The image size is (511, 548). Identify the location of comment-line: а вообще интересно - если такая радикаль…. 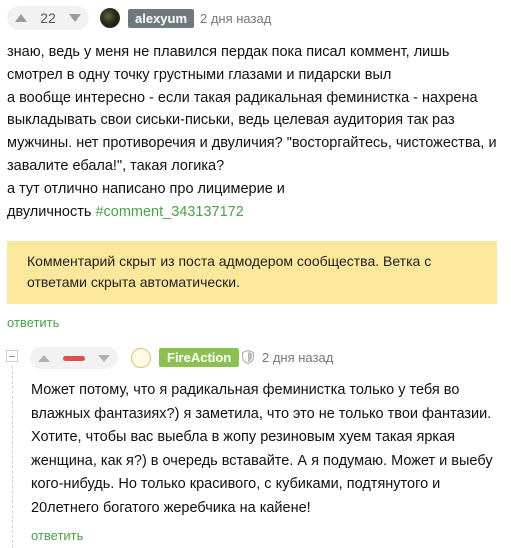
(242, 97).